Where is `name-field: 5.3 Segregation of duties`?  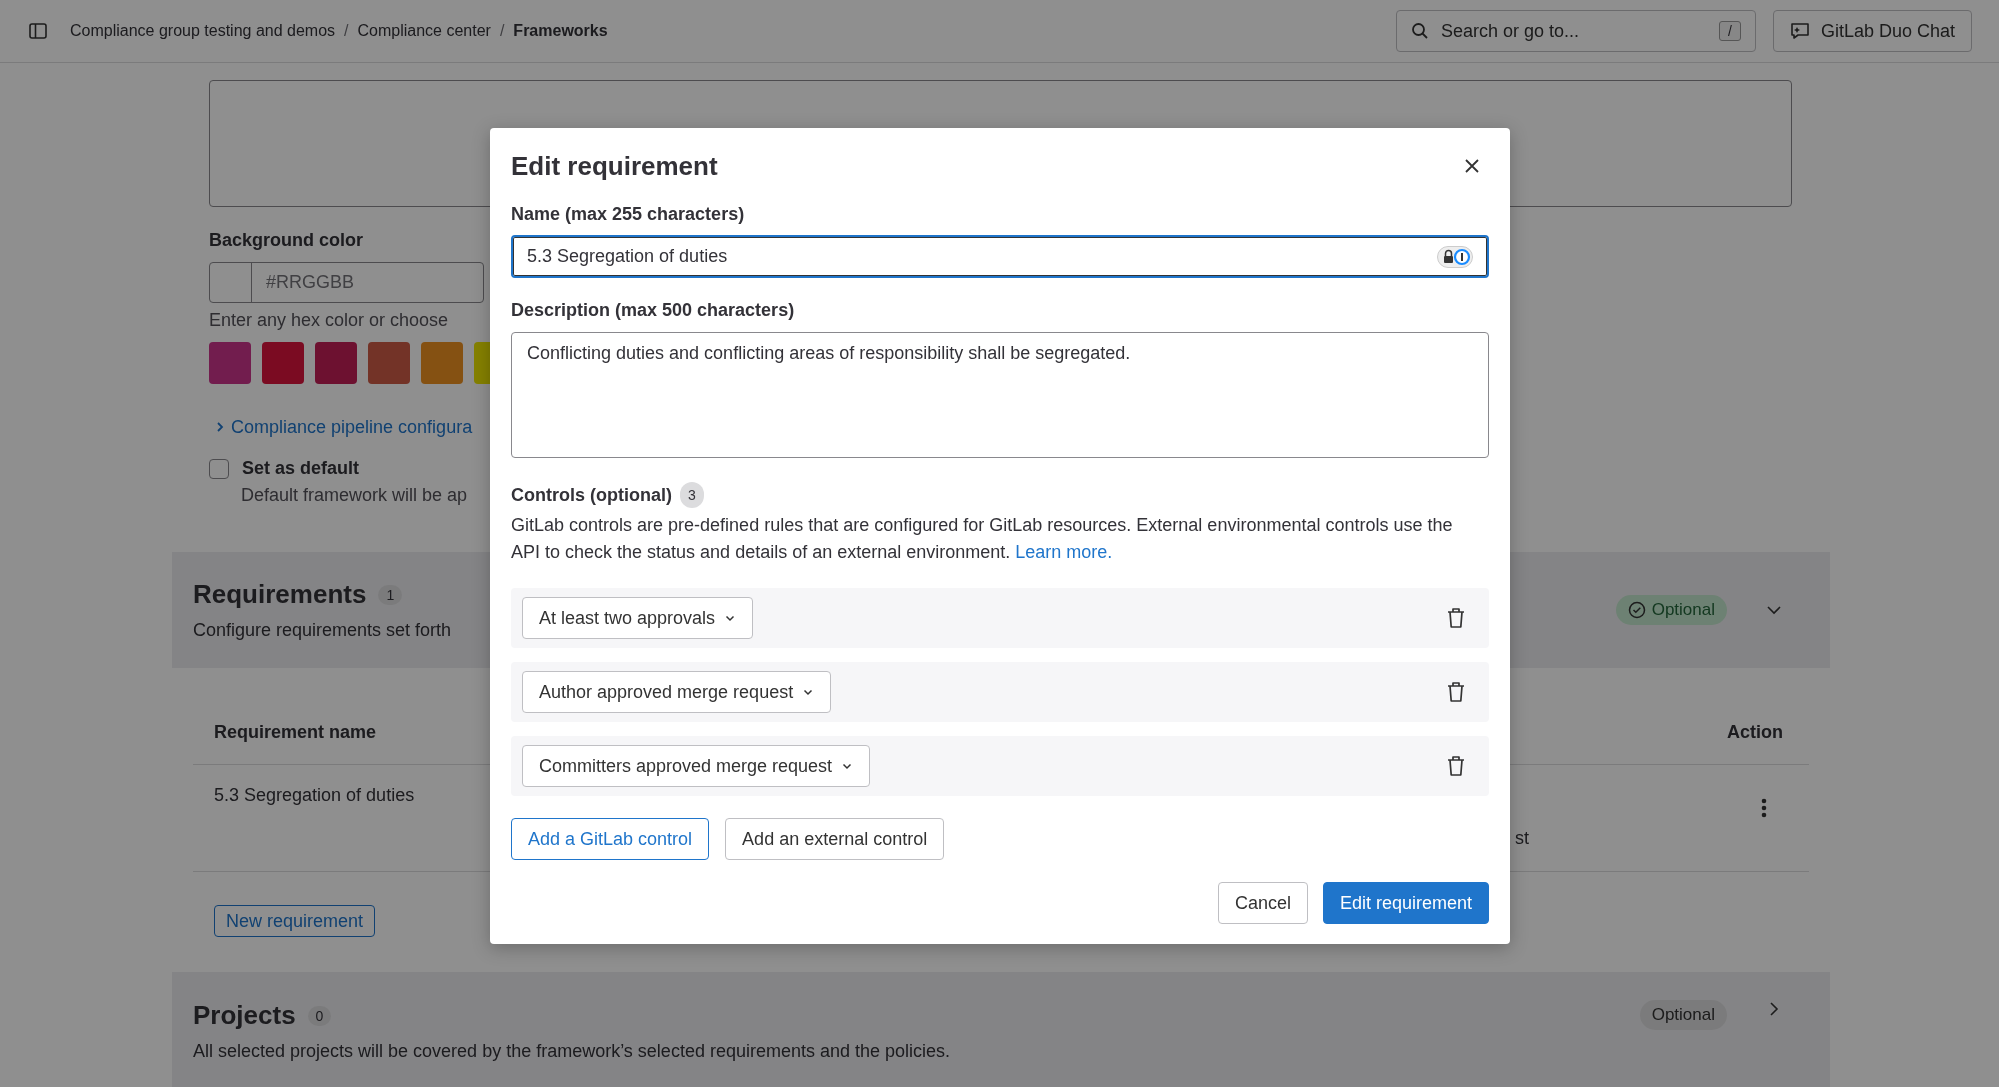 name-field: 5.3 Segregation of duties is located at coordinates (1000, 256).